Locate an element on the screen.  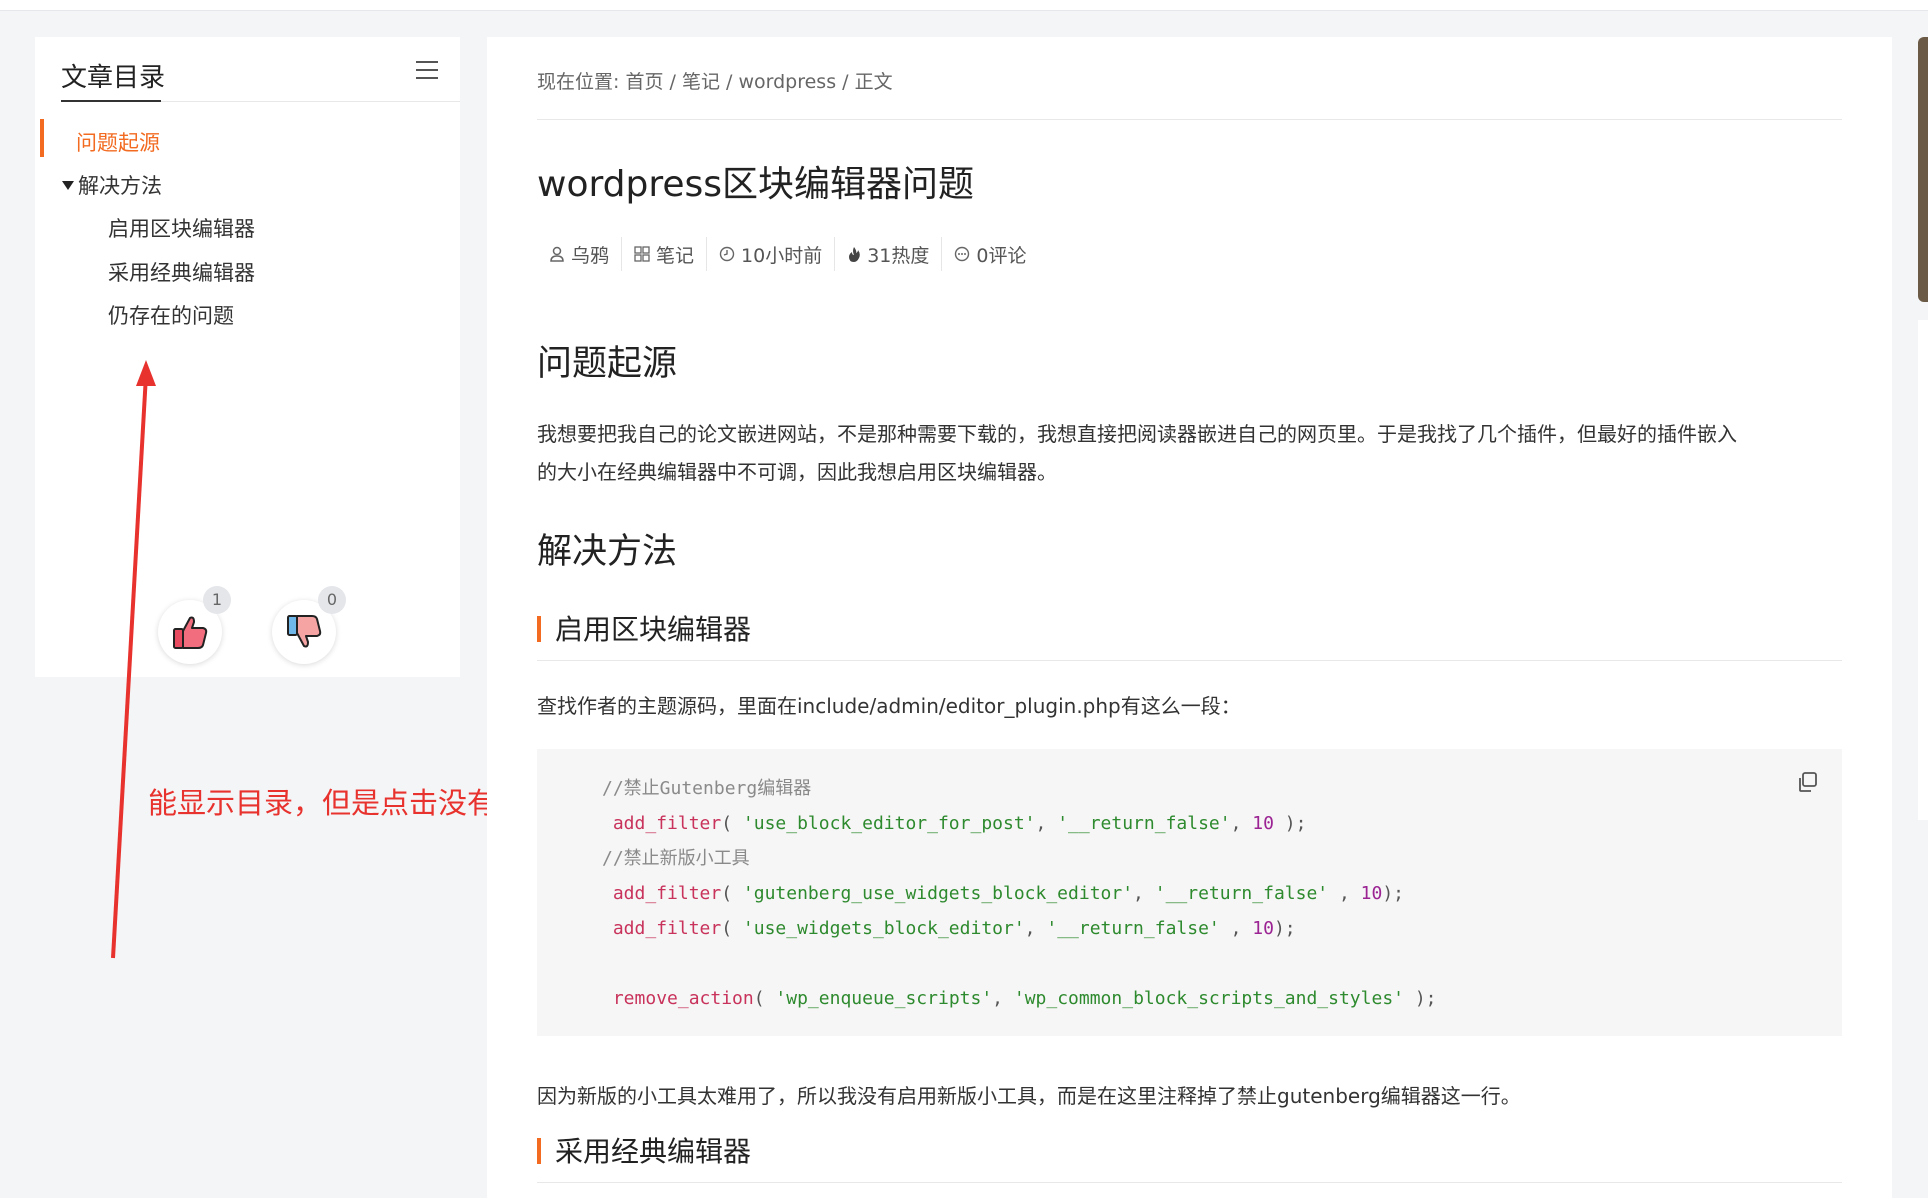
flame-icon is located at coordinates (855, 254).